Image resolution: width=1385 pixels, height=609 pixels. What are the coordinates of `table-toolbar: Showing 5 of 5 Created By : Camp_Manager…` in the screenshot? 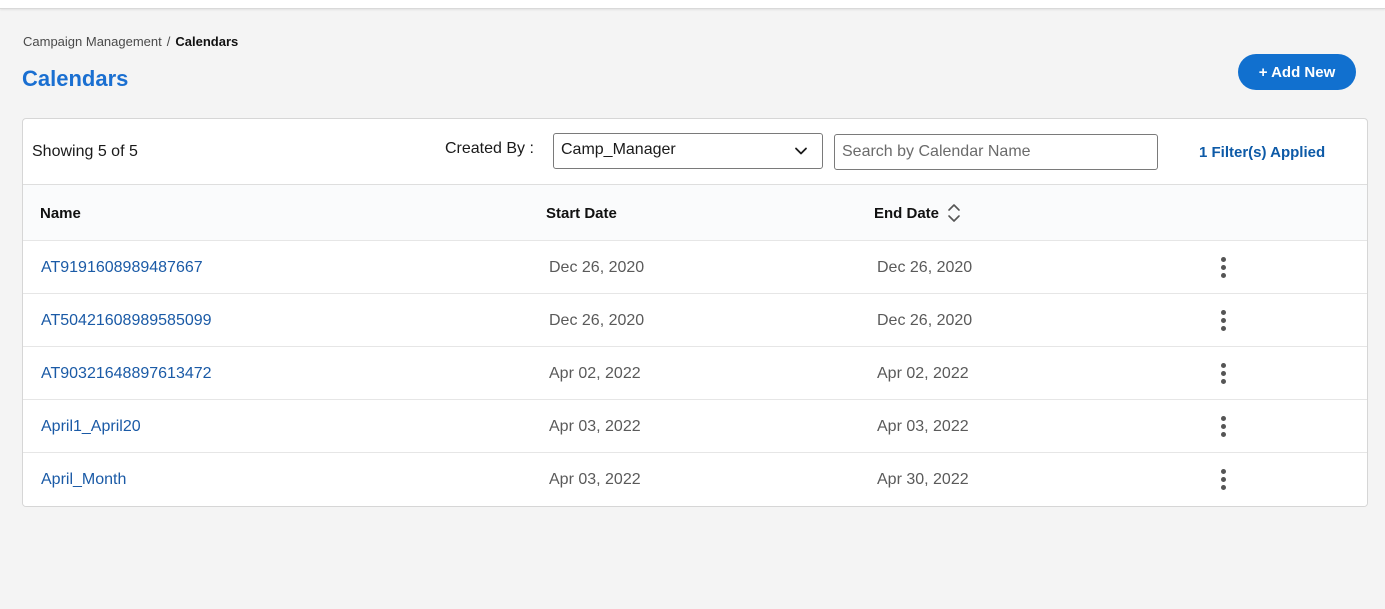 It's located at (695, 152).